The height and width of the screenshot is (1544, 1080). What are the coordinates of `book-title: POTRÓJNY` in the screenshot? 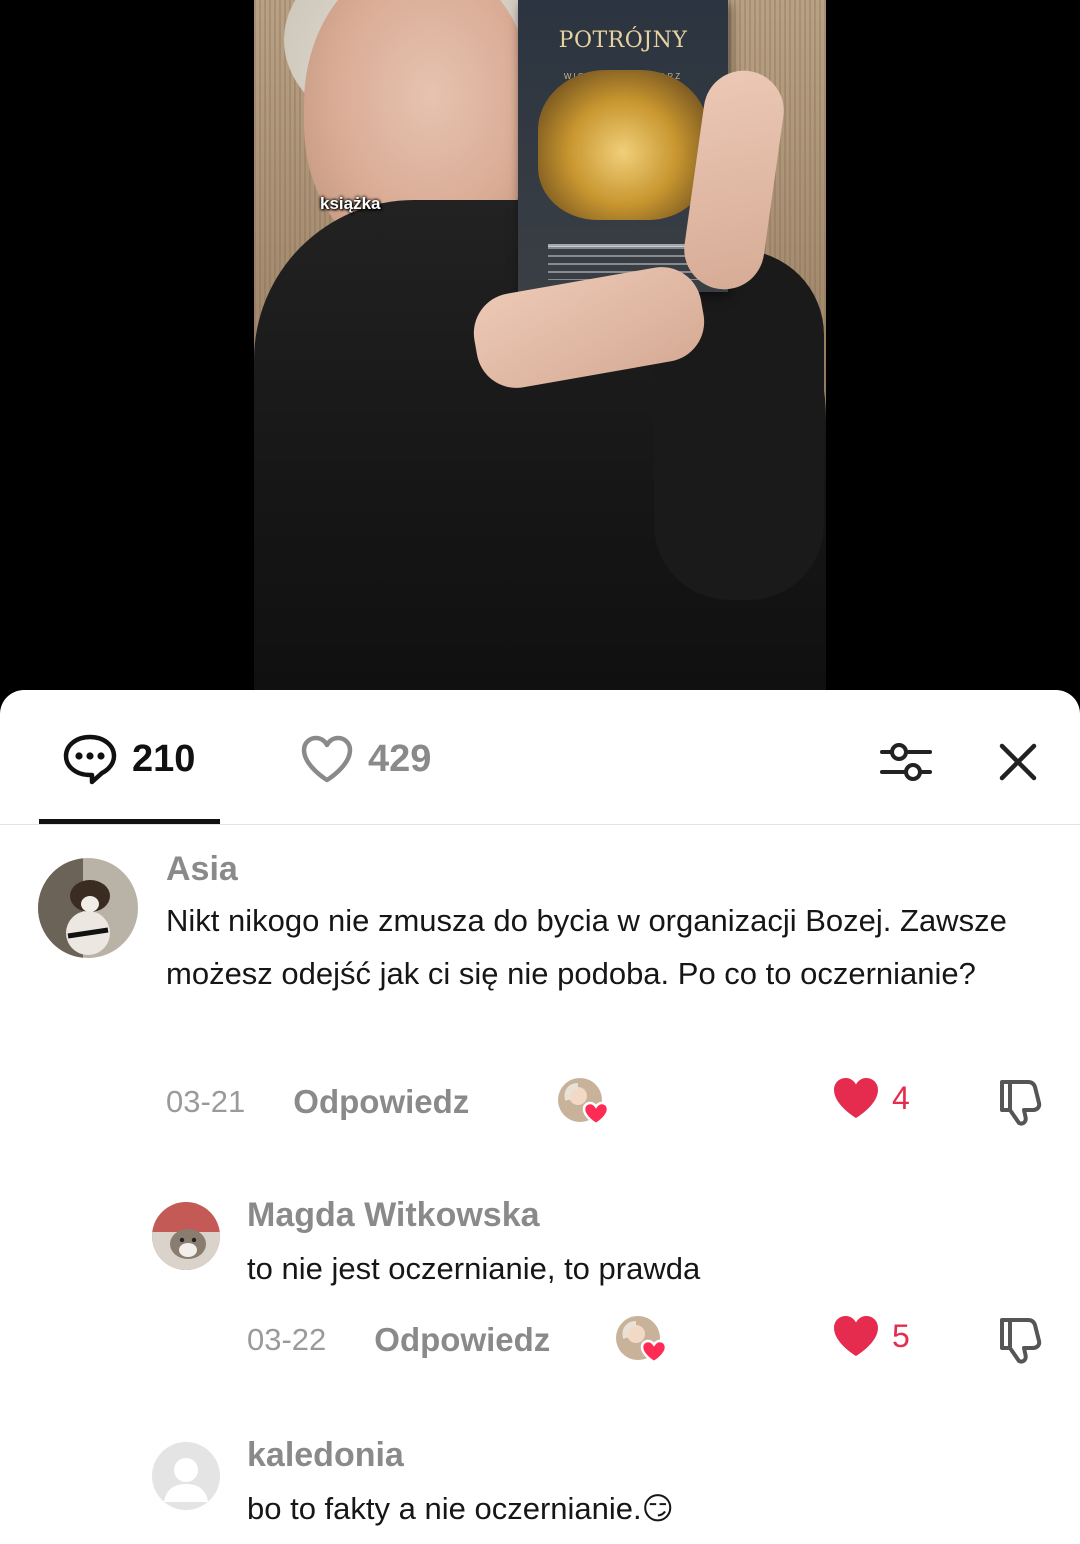 It's located at (623, 40).